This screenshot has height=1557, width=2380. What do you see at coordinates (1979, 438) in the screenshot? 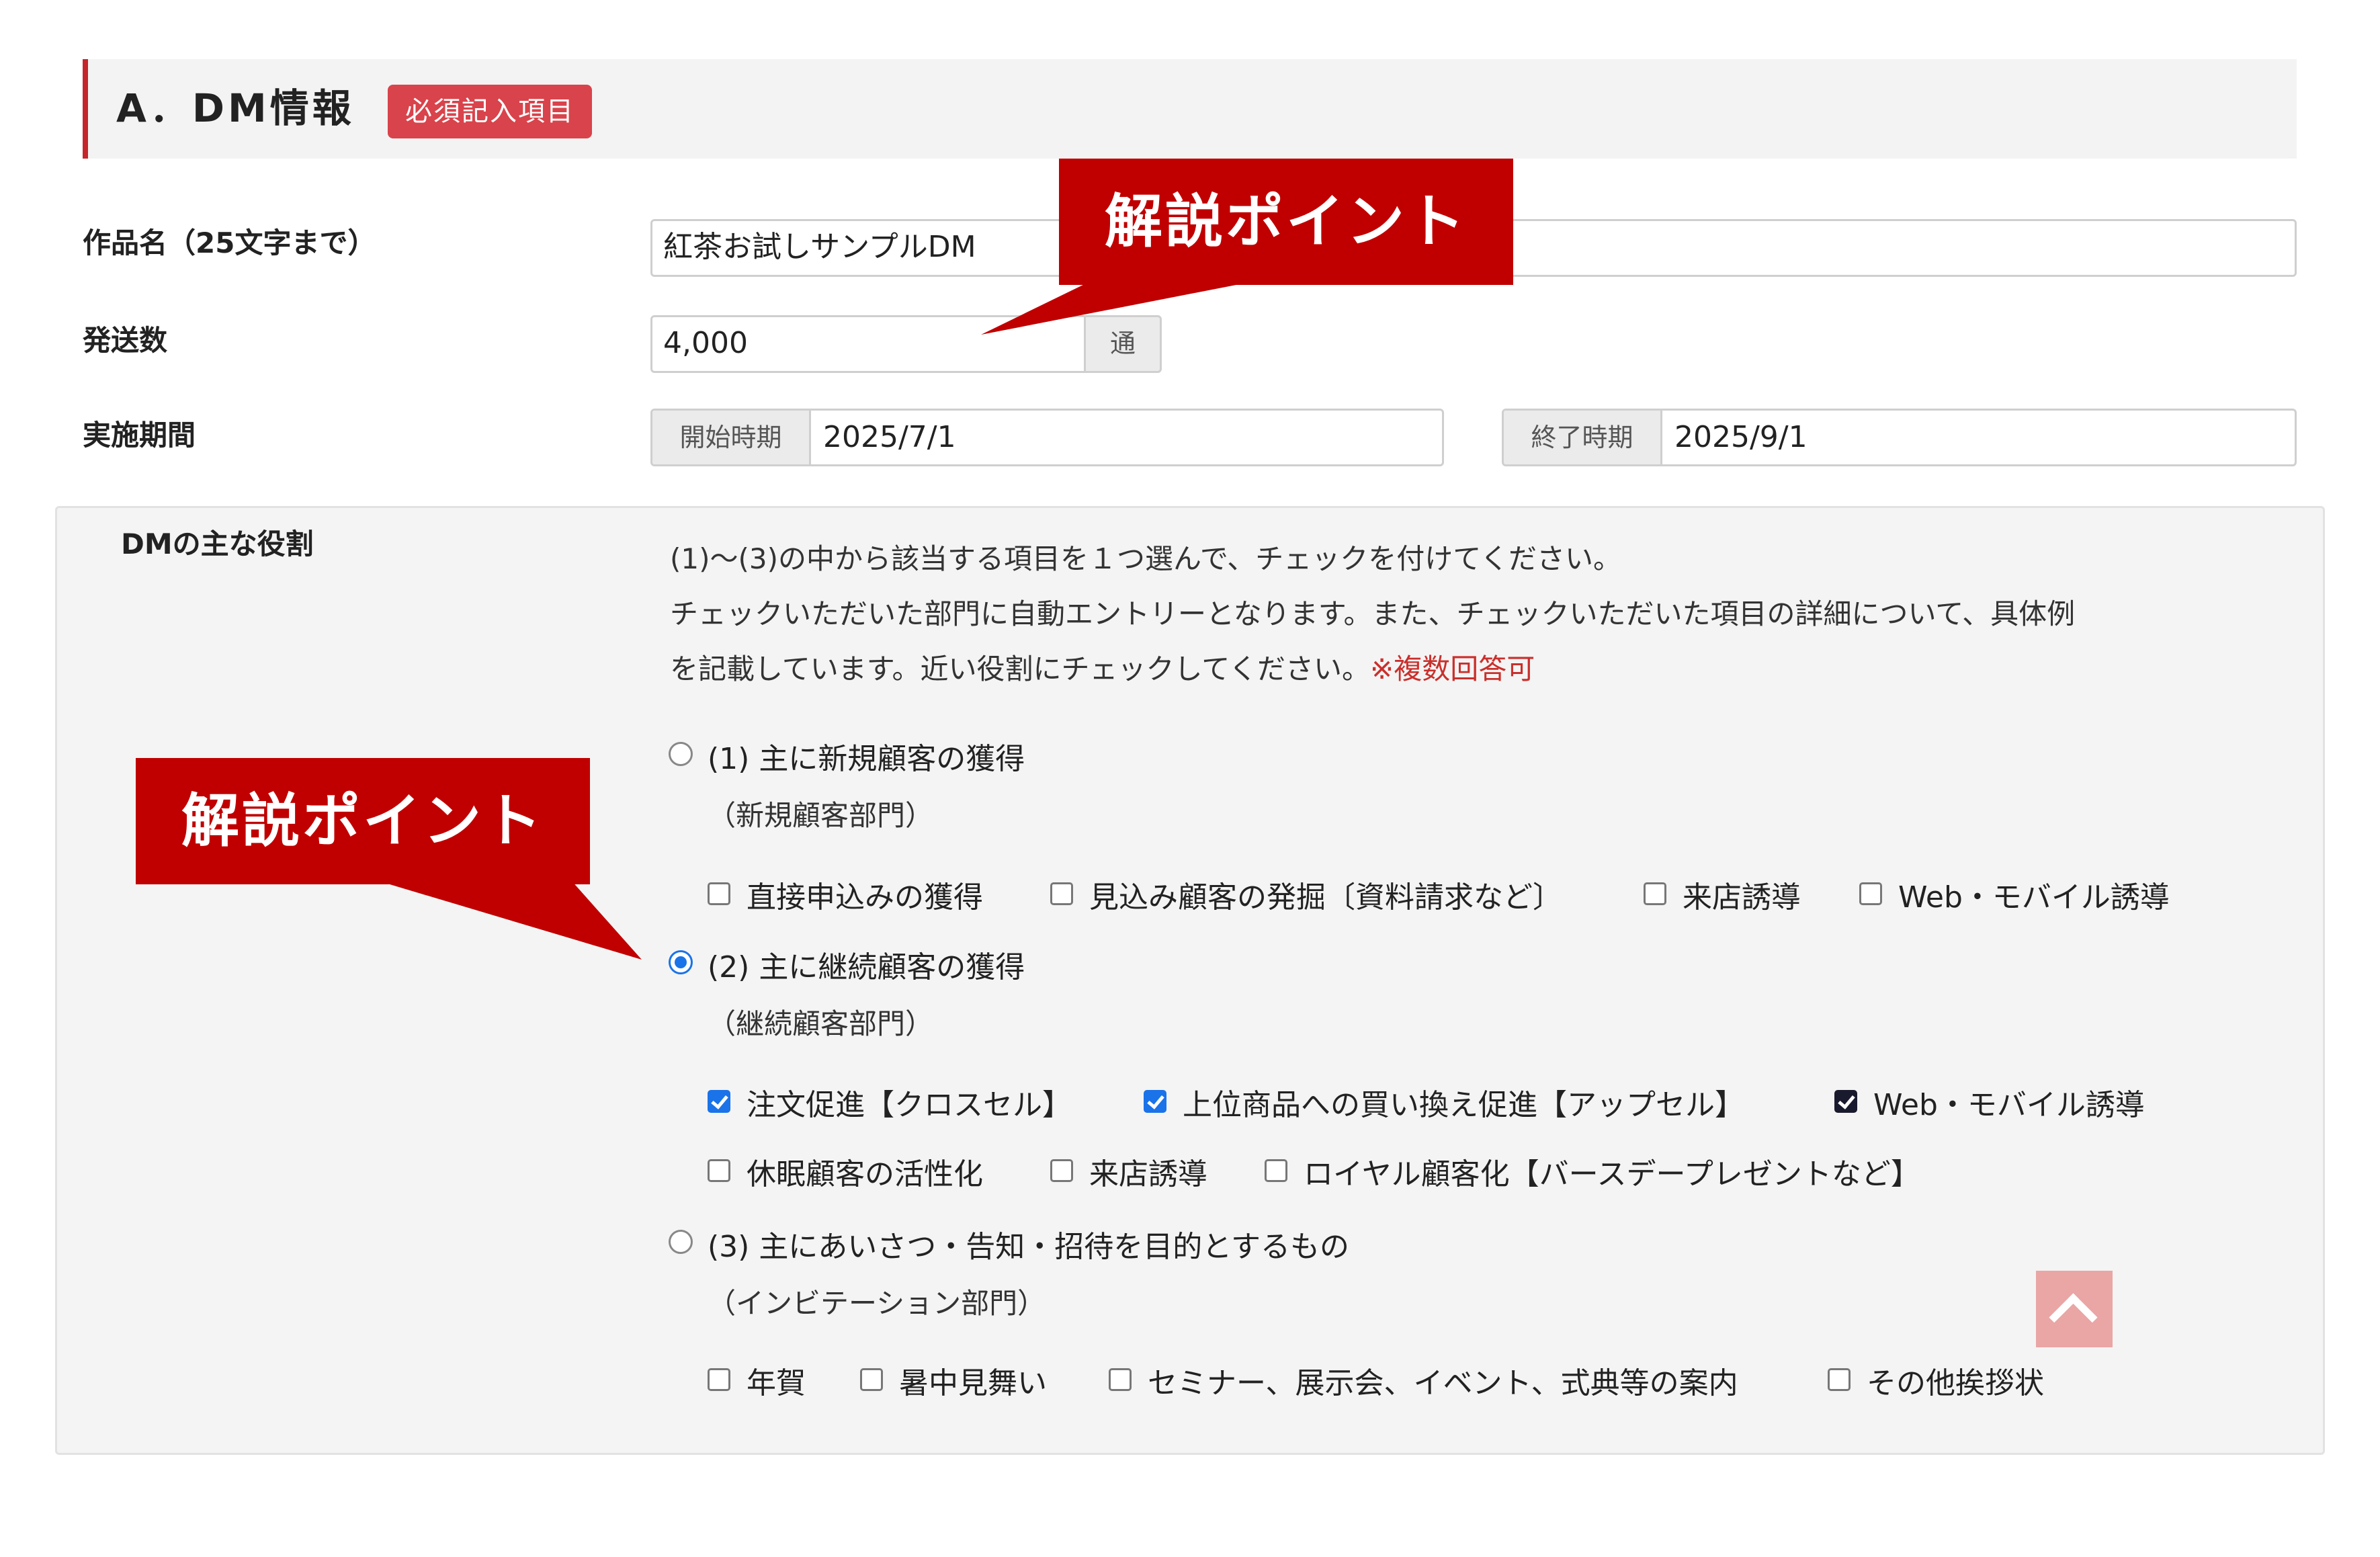
I see `end-date-input: 2025/9/1` at bounding box center [1979, 438].